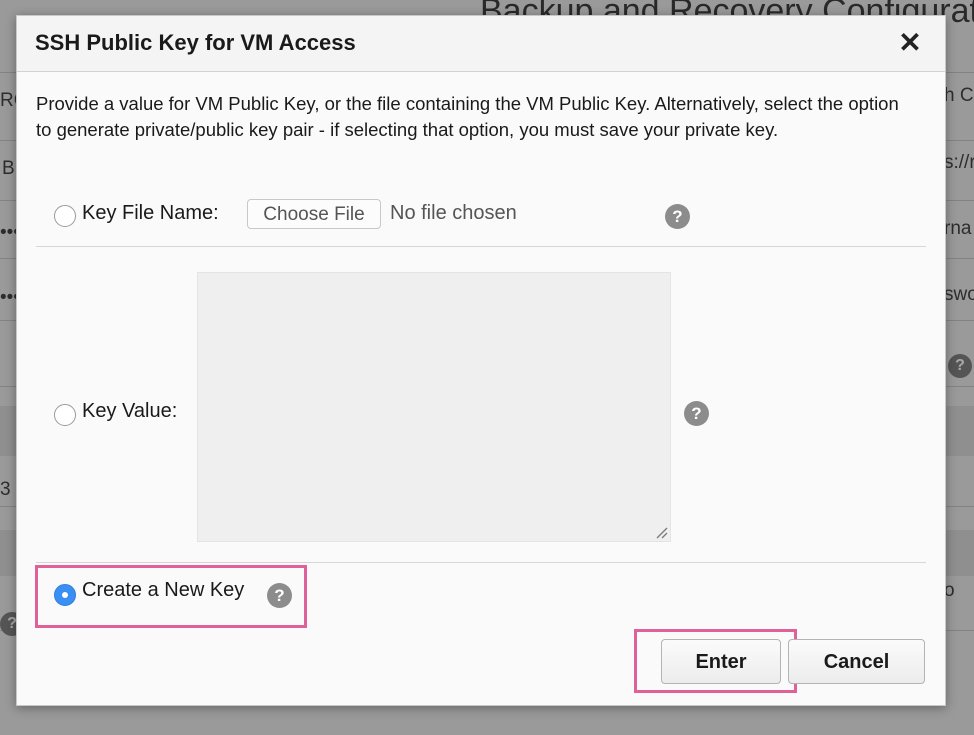 This screenshot has width=974, height=735. I want to click on cancel-button: Cancel, so click(856, 661).